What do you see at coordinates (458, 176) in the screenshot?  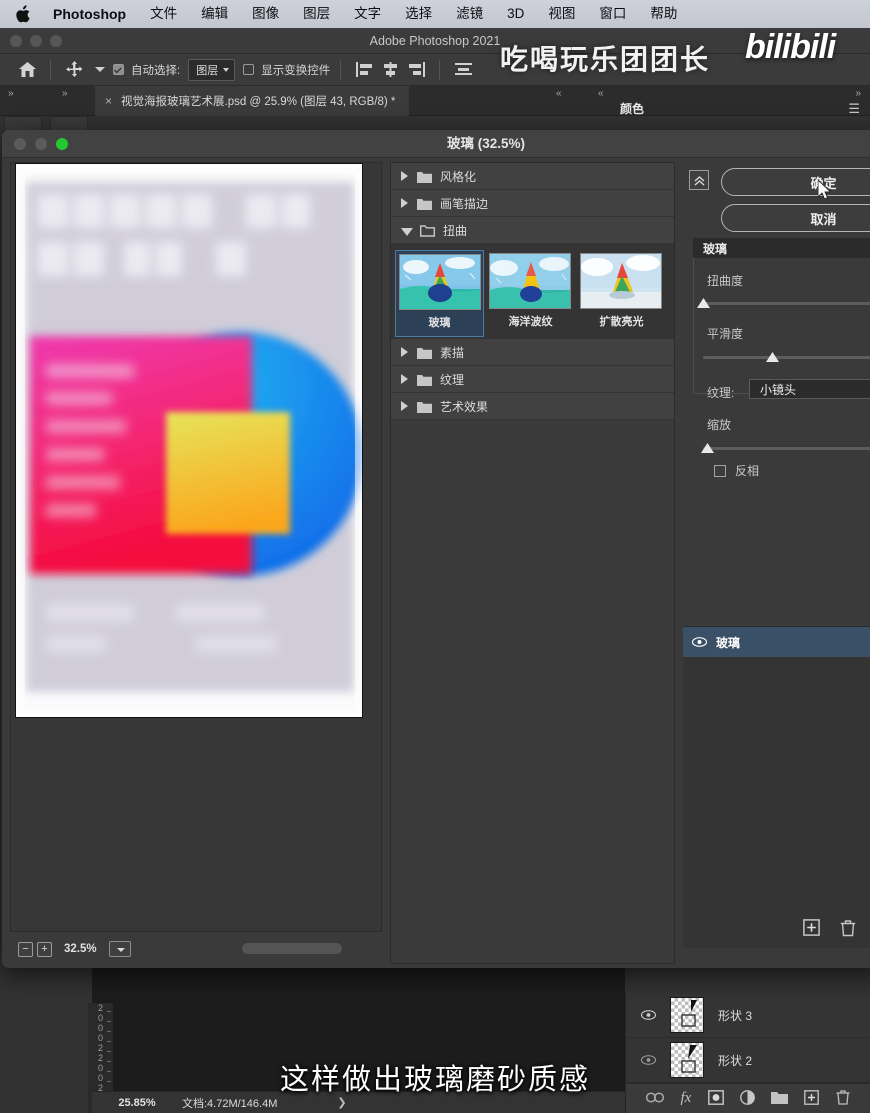 I see `filter-group-label: 风格化` at bounding box center [458, 176].